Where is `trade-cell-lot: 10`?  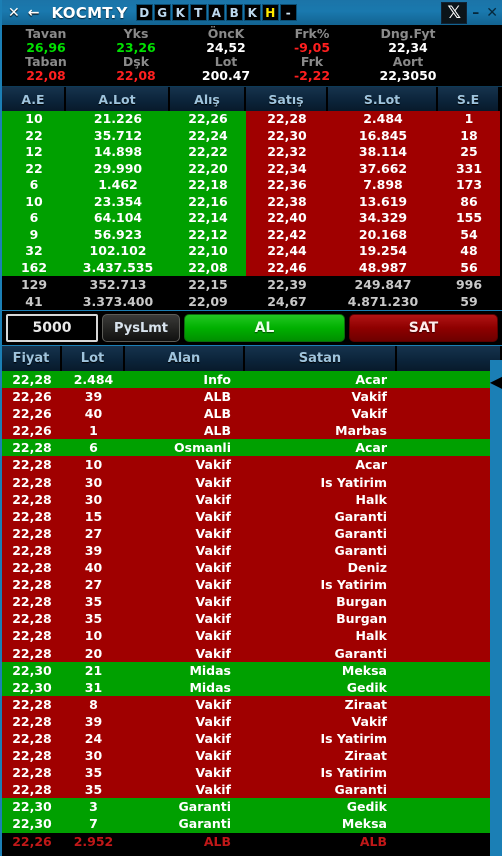
trade-cell-lot: 10 is located at coordinates (93, 636).